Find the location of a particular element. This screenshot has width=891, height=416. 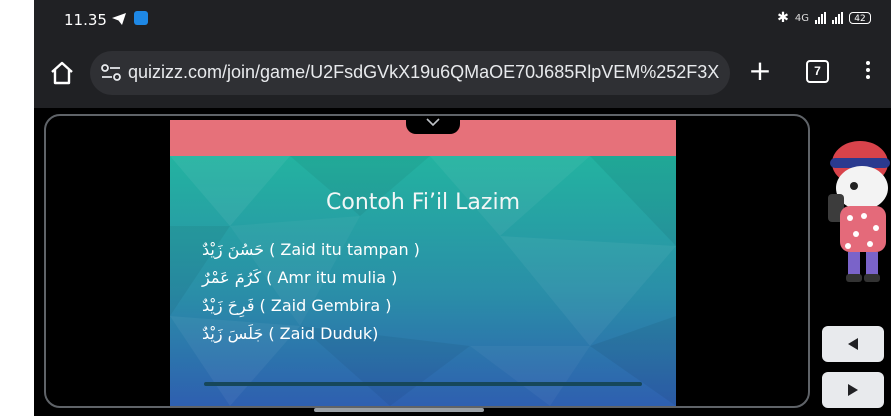

avatar-character is located at coordinates (859, 211).